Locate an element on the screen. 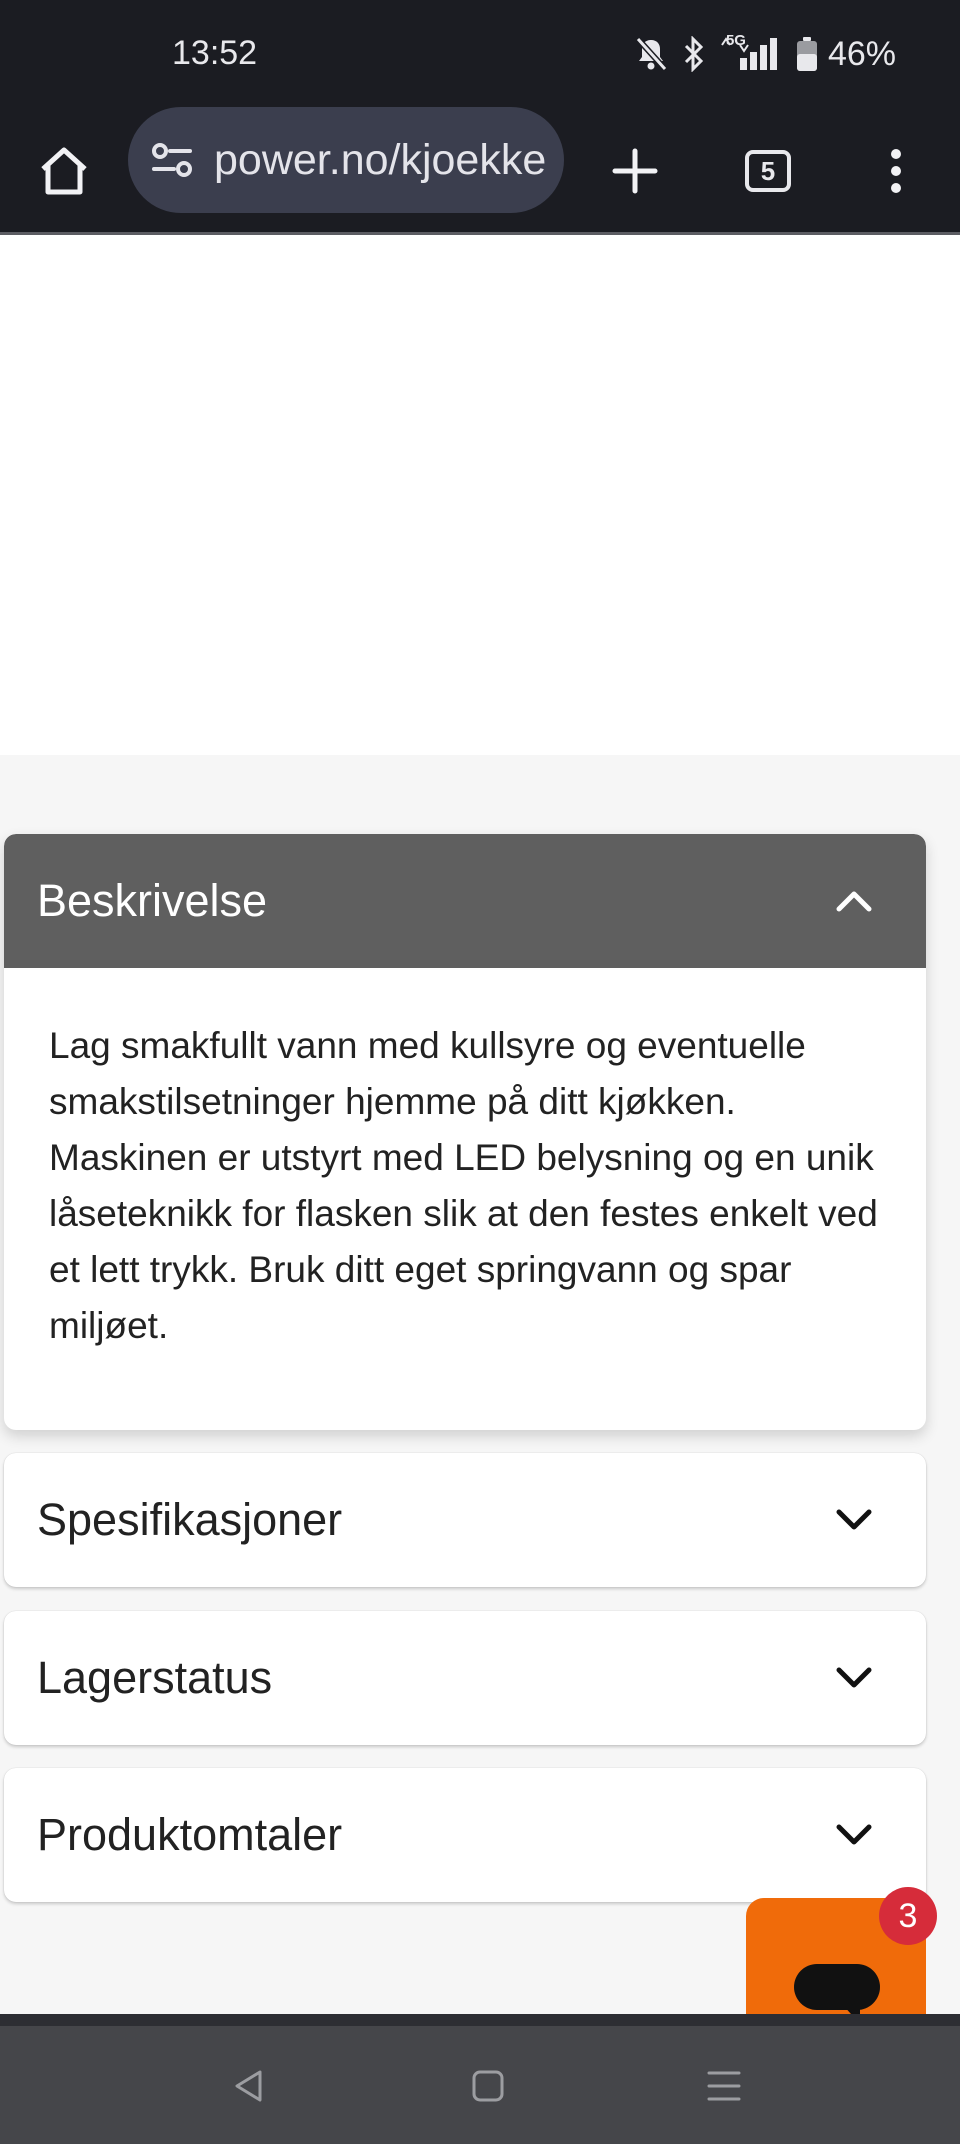 This screenshot has height=2144, width=960. menu-button is located at coordinates (896, 171).